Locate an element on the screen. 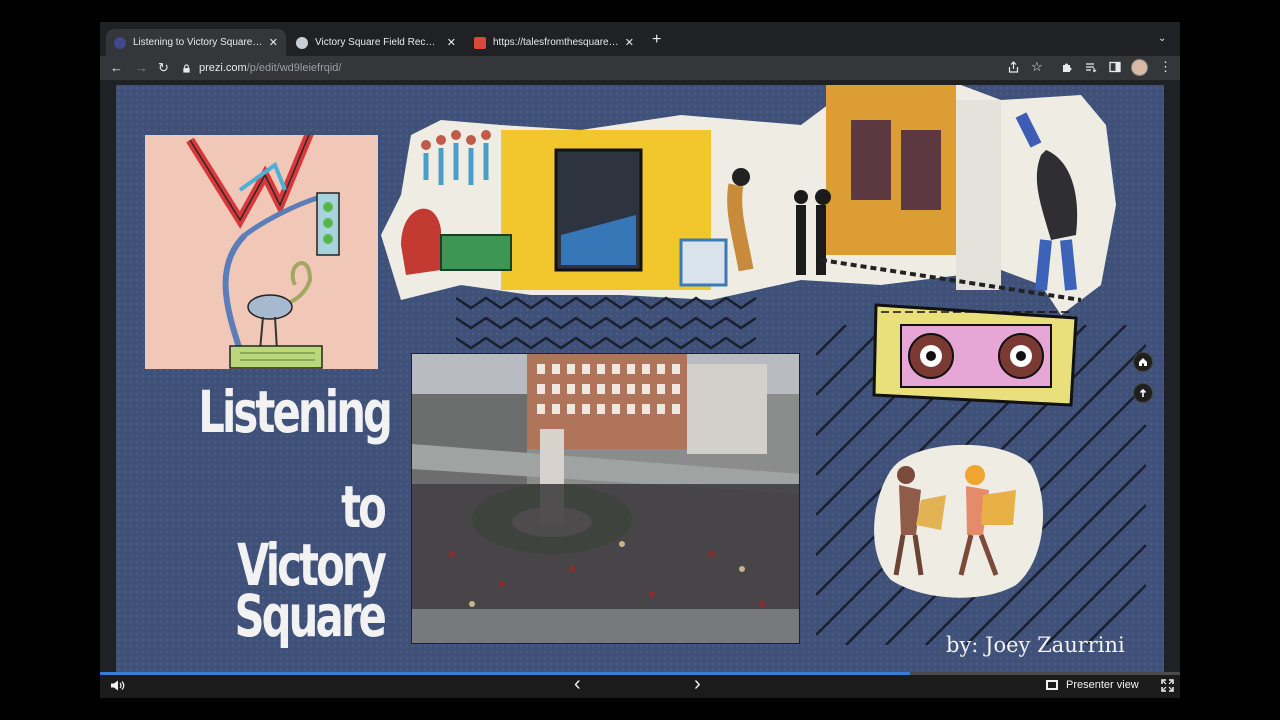 The height and width of the screenshot is (720, 1280). tab-talesfromthesquare: https://talesfromthesquare.com ✕ is located at coordinates (554, 42).